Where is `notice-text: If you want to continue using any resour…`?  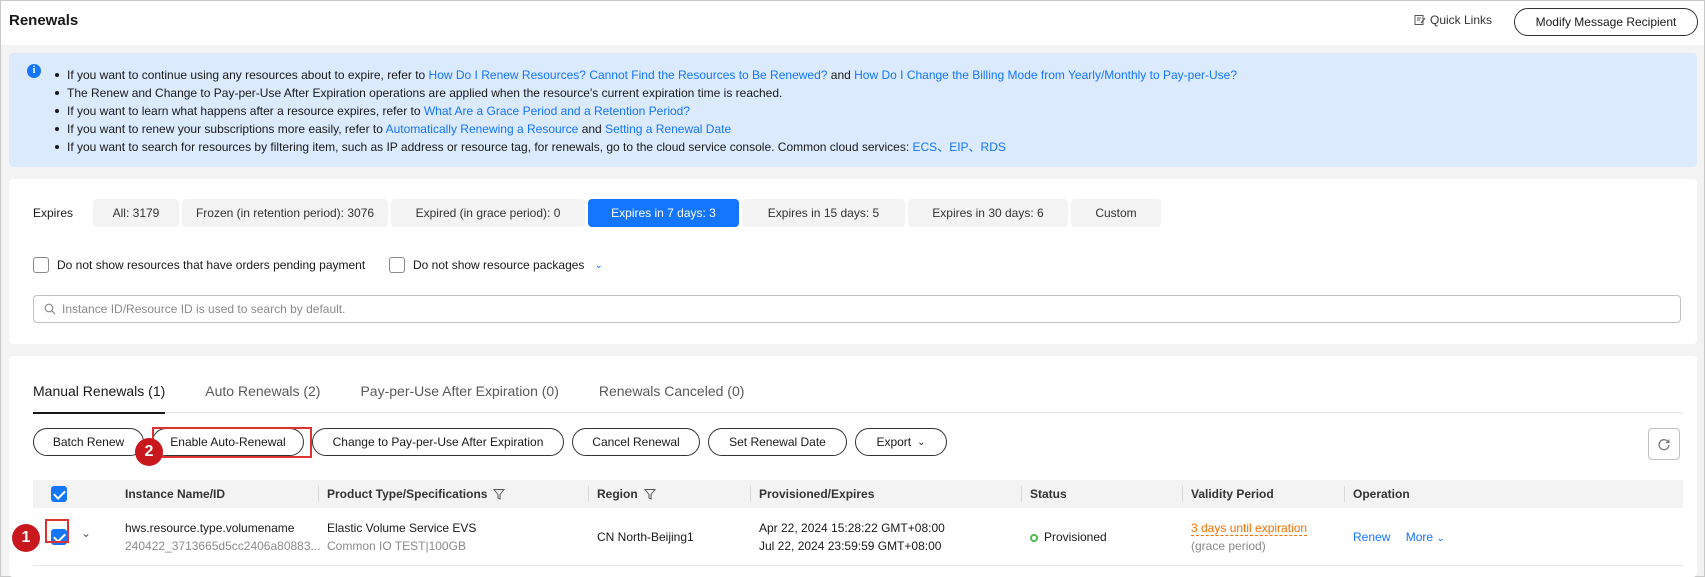 notice-text: If you want to continue using any resour… is located at coordinates (248, 75).